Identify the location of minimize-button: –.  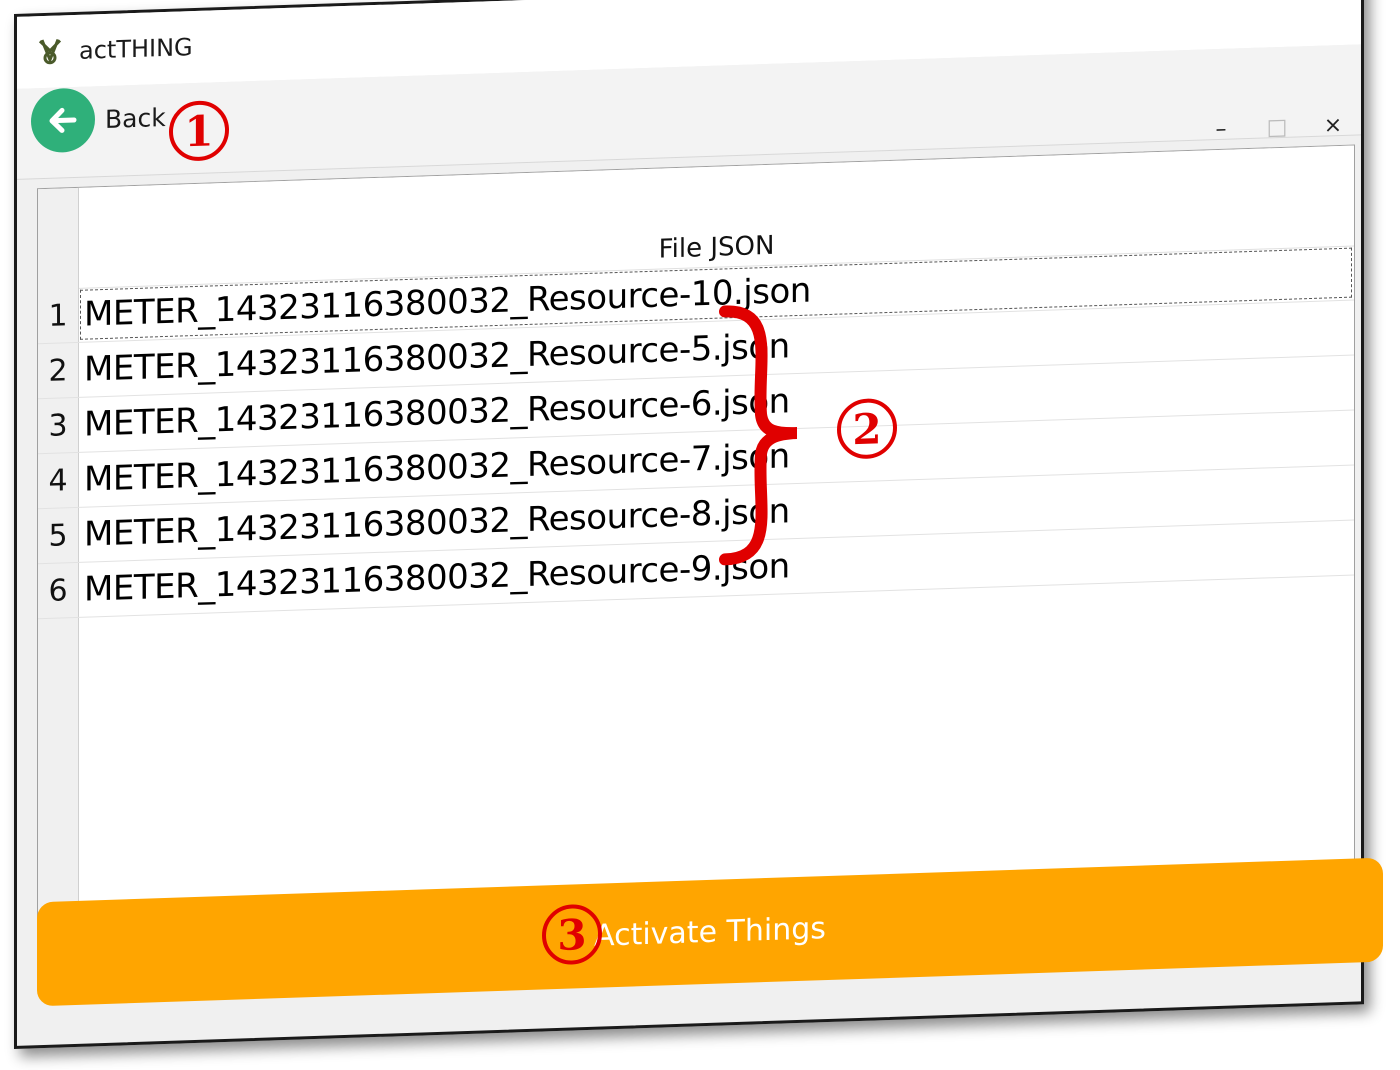
(1221, 129).